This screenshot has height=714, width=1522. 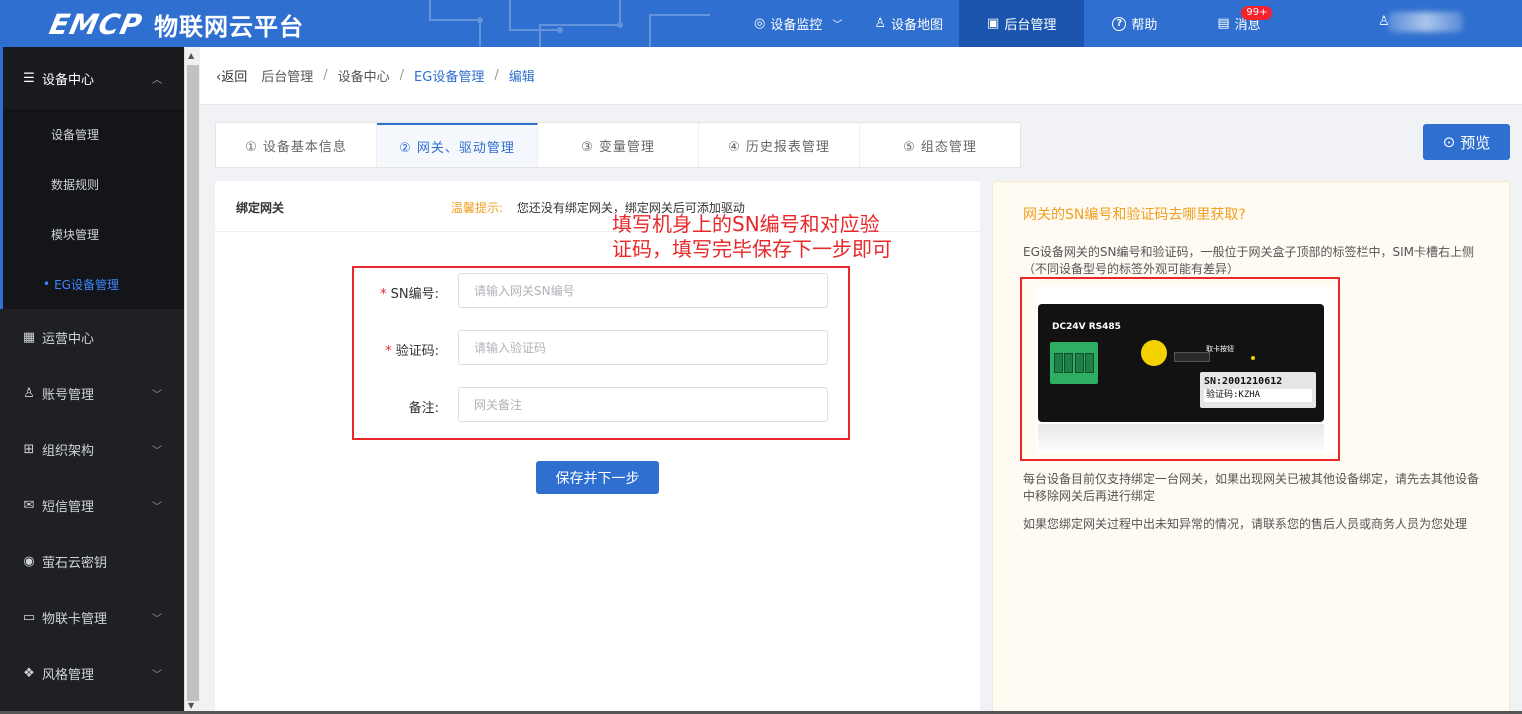 I want to click on sidebar-group-style: ❖ 风格管理 ﹀, so click(x=92, y=673).